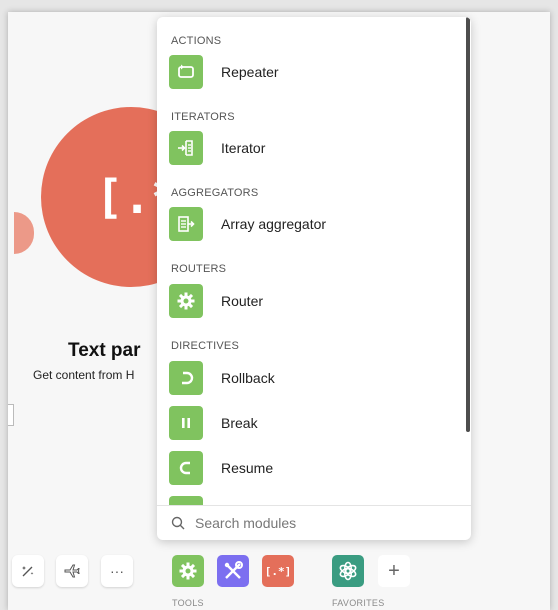 This screenshot has width=558, height=610. What do you see at coordinates (199, 269) in the screenshot?
I see `section-label-routers: ROUTERS` at bounding box center [199, 269].